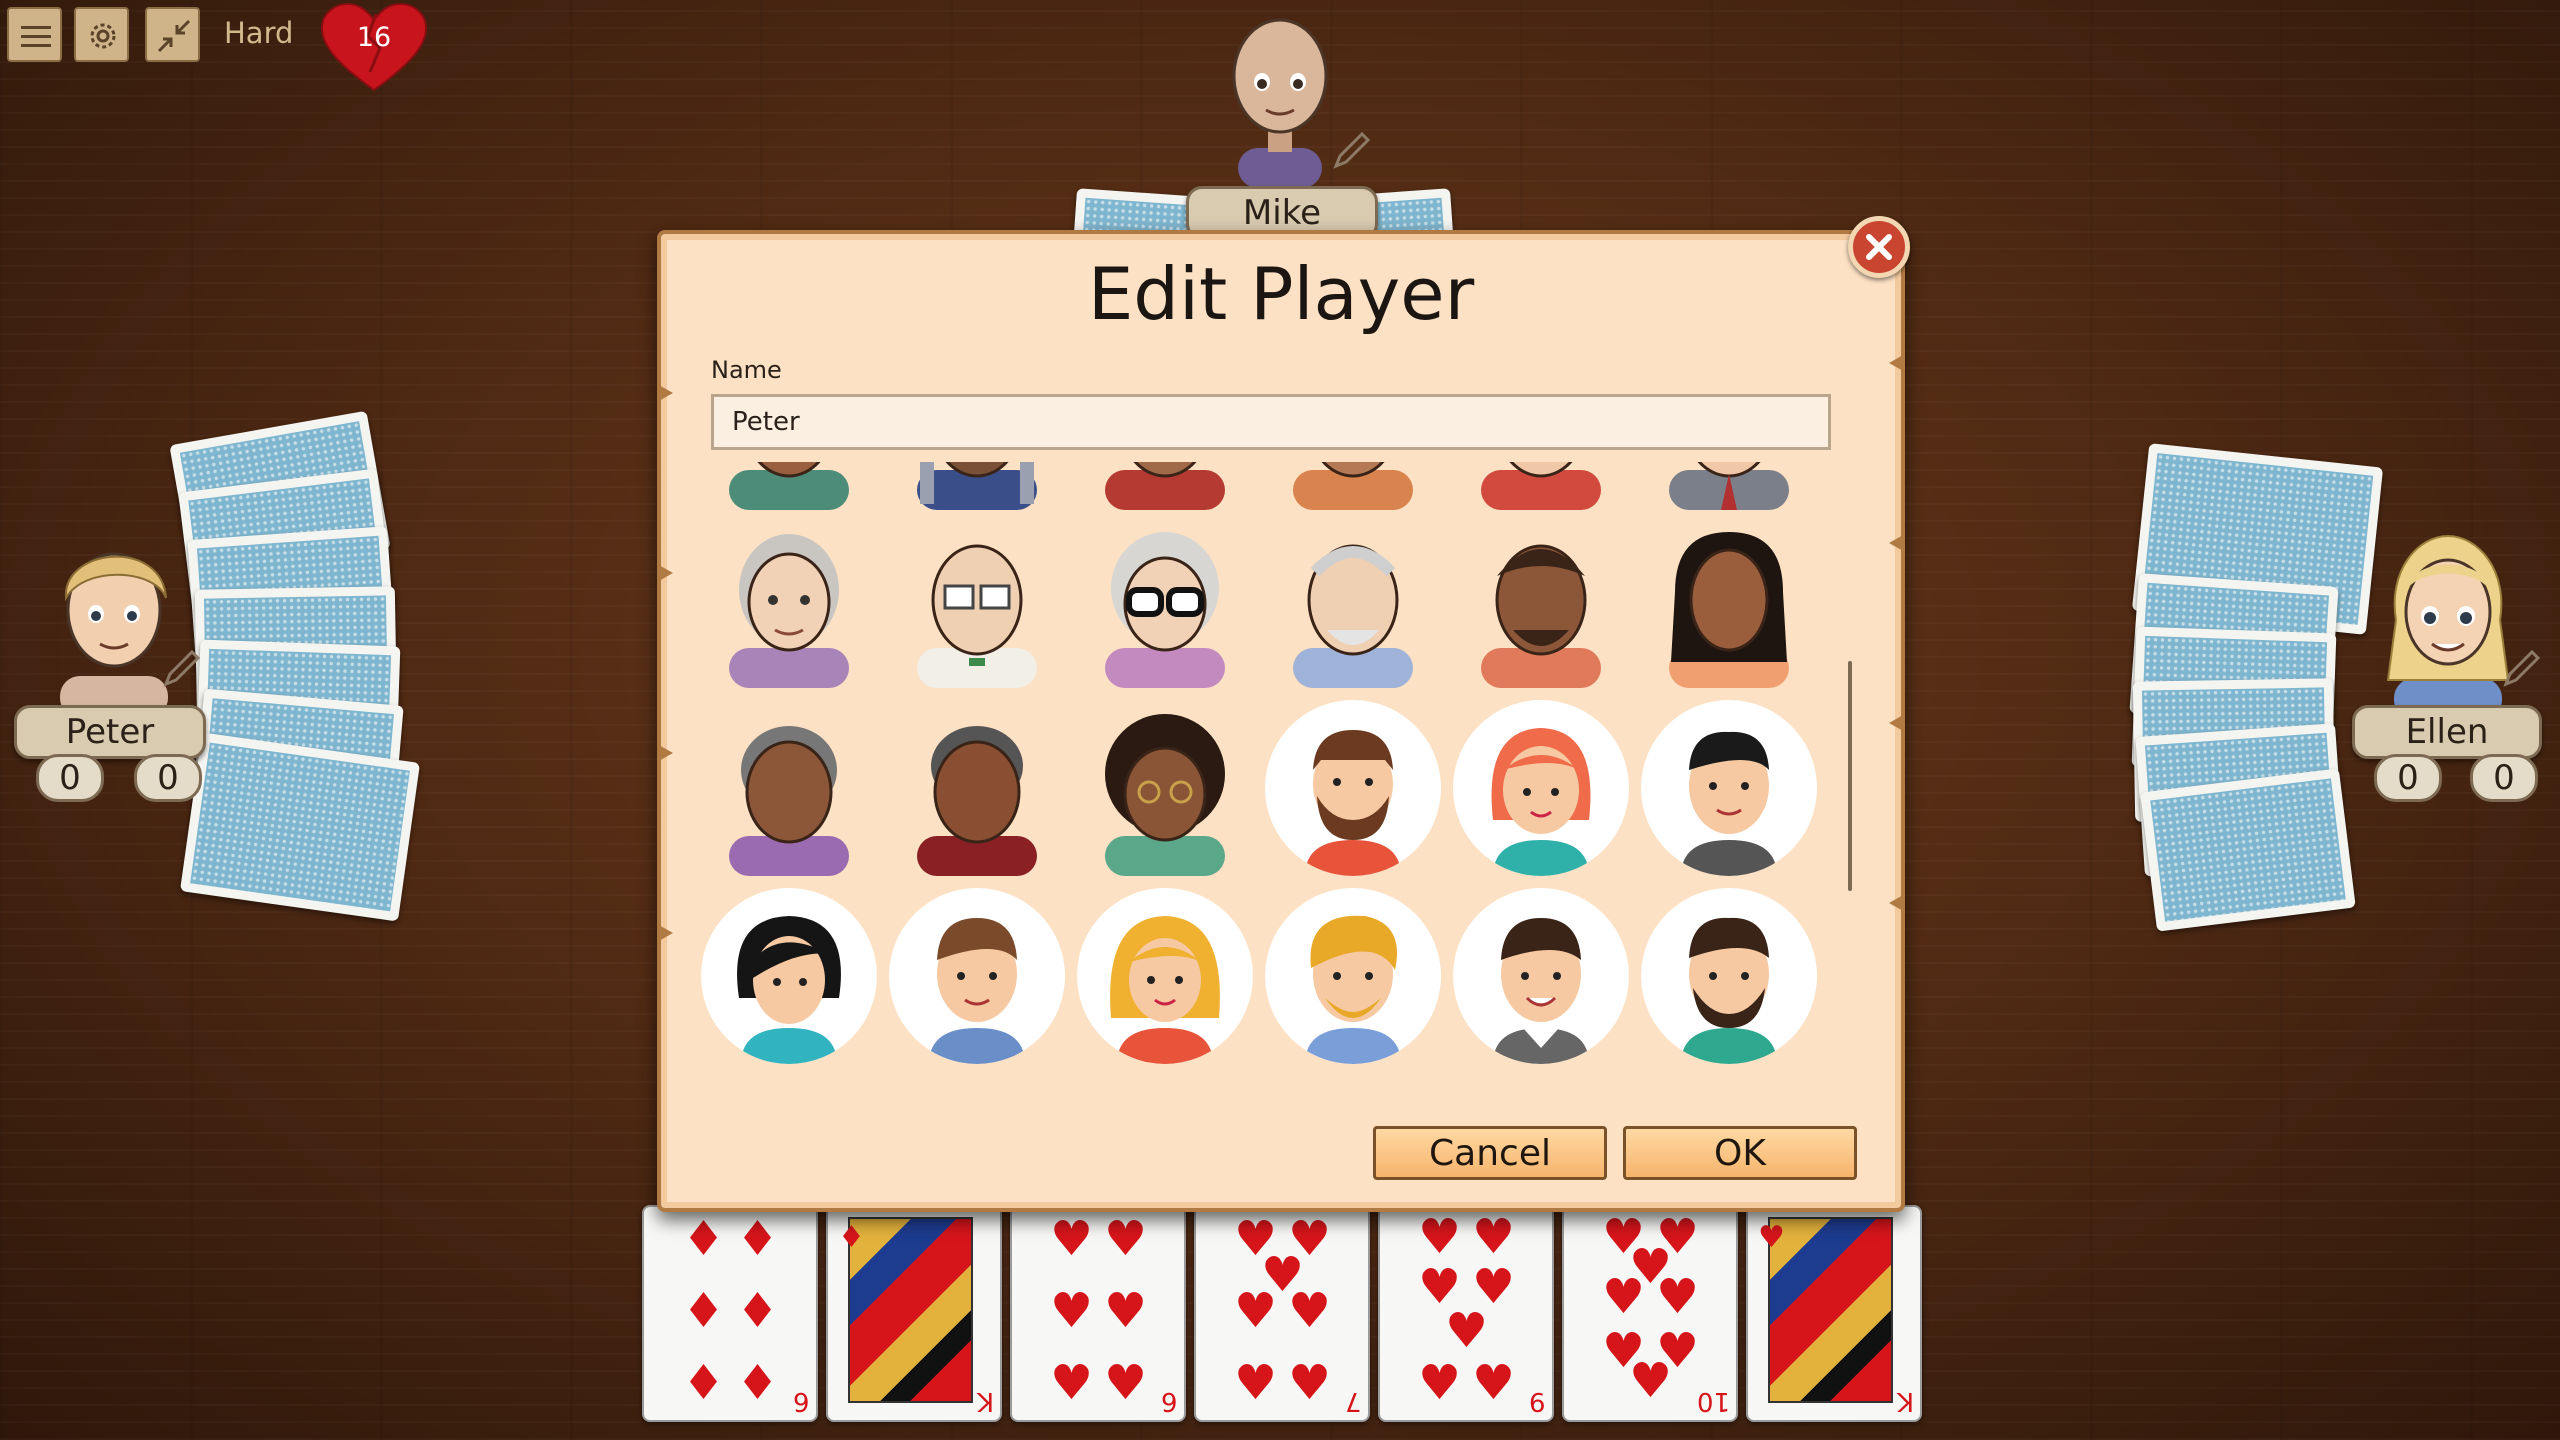  What do you see at coordinates (914, 1313) in the screenshot?
I see `hand-card: ♦ K` at bounding box center [914, 1313].